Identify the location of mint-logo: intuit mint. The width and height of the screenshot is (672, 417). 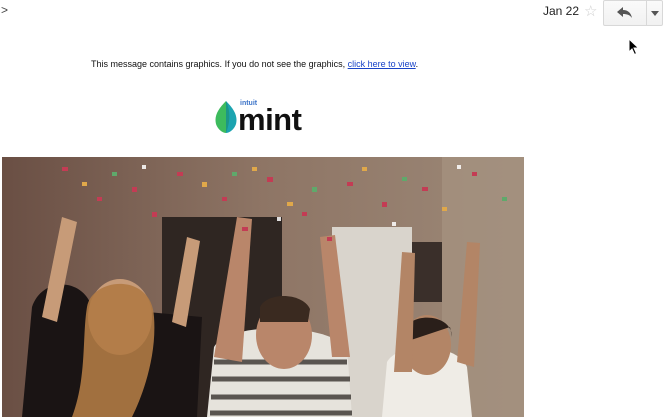
(263, 118).